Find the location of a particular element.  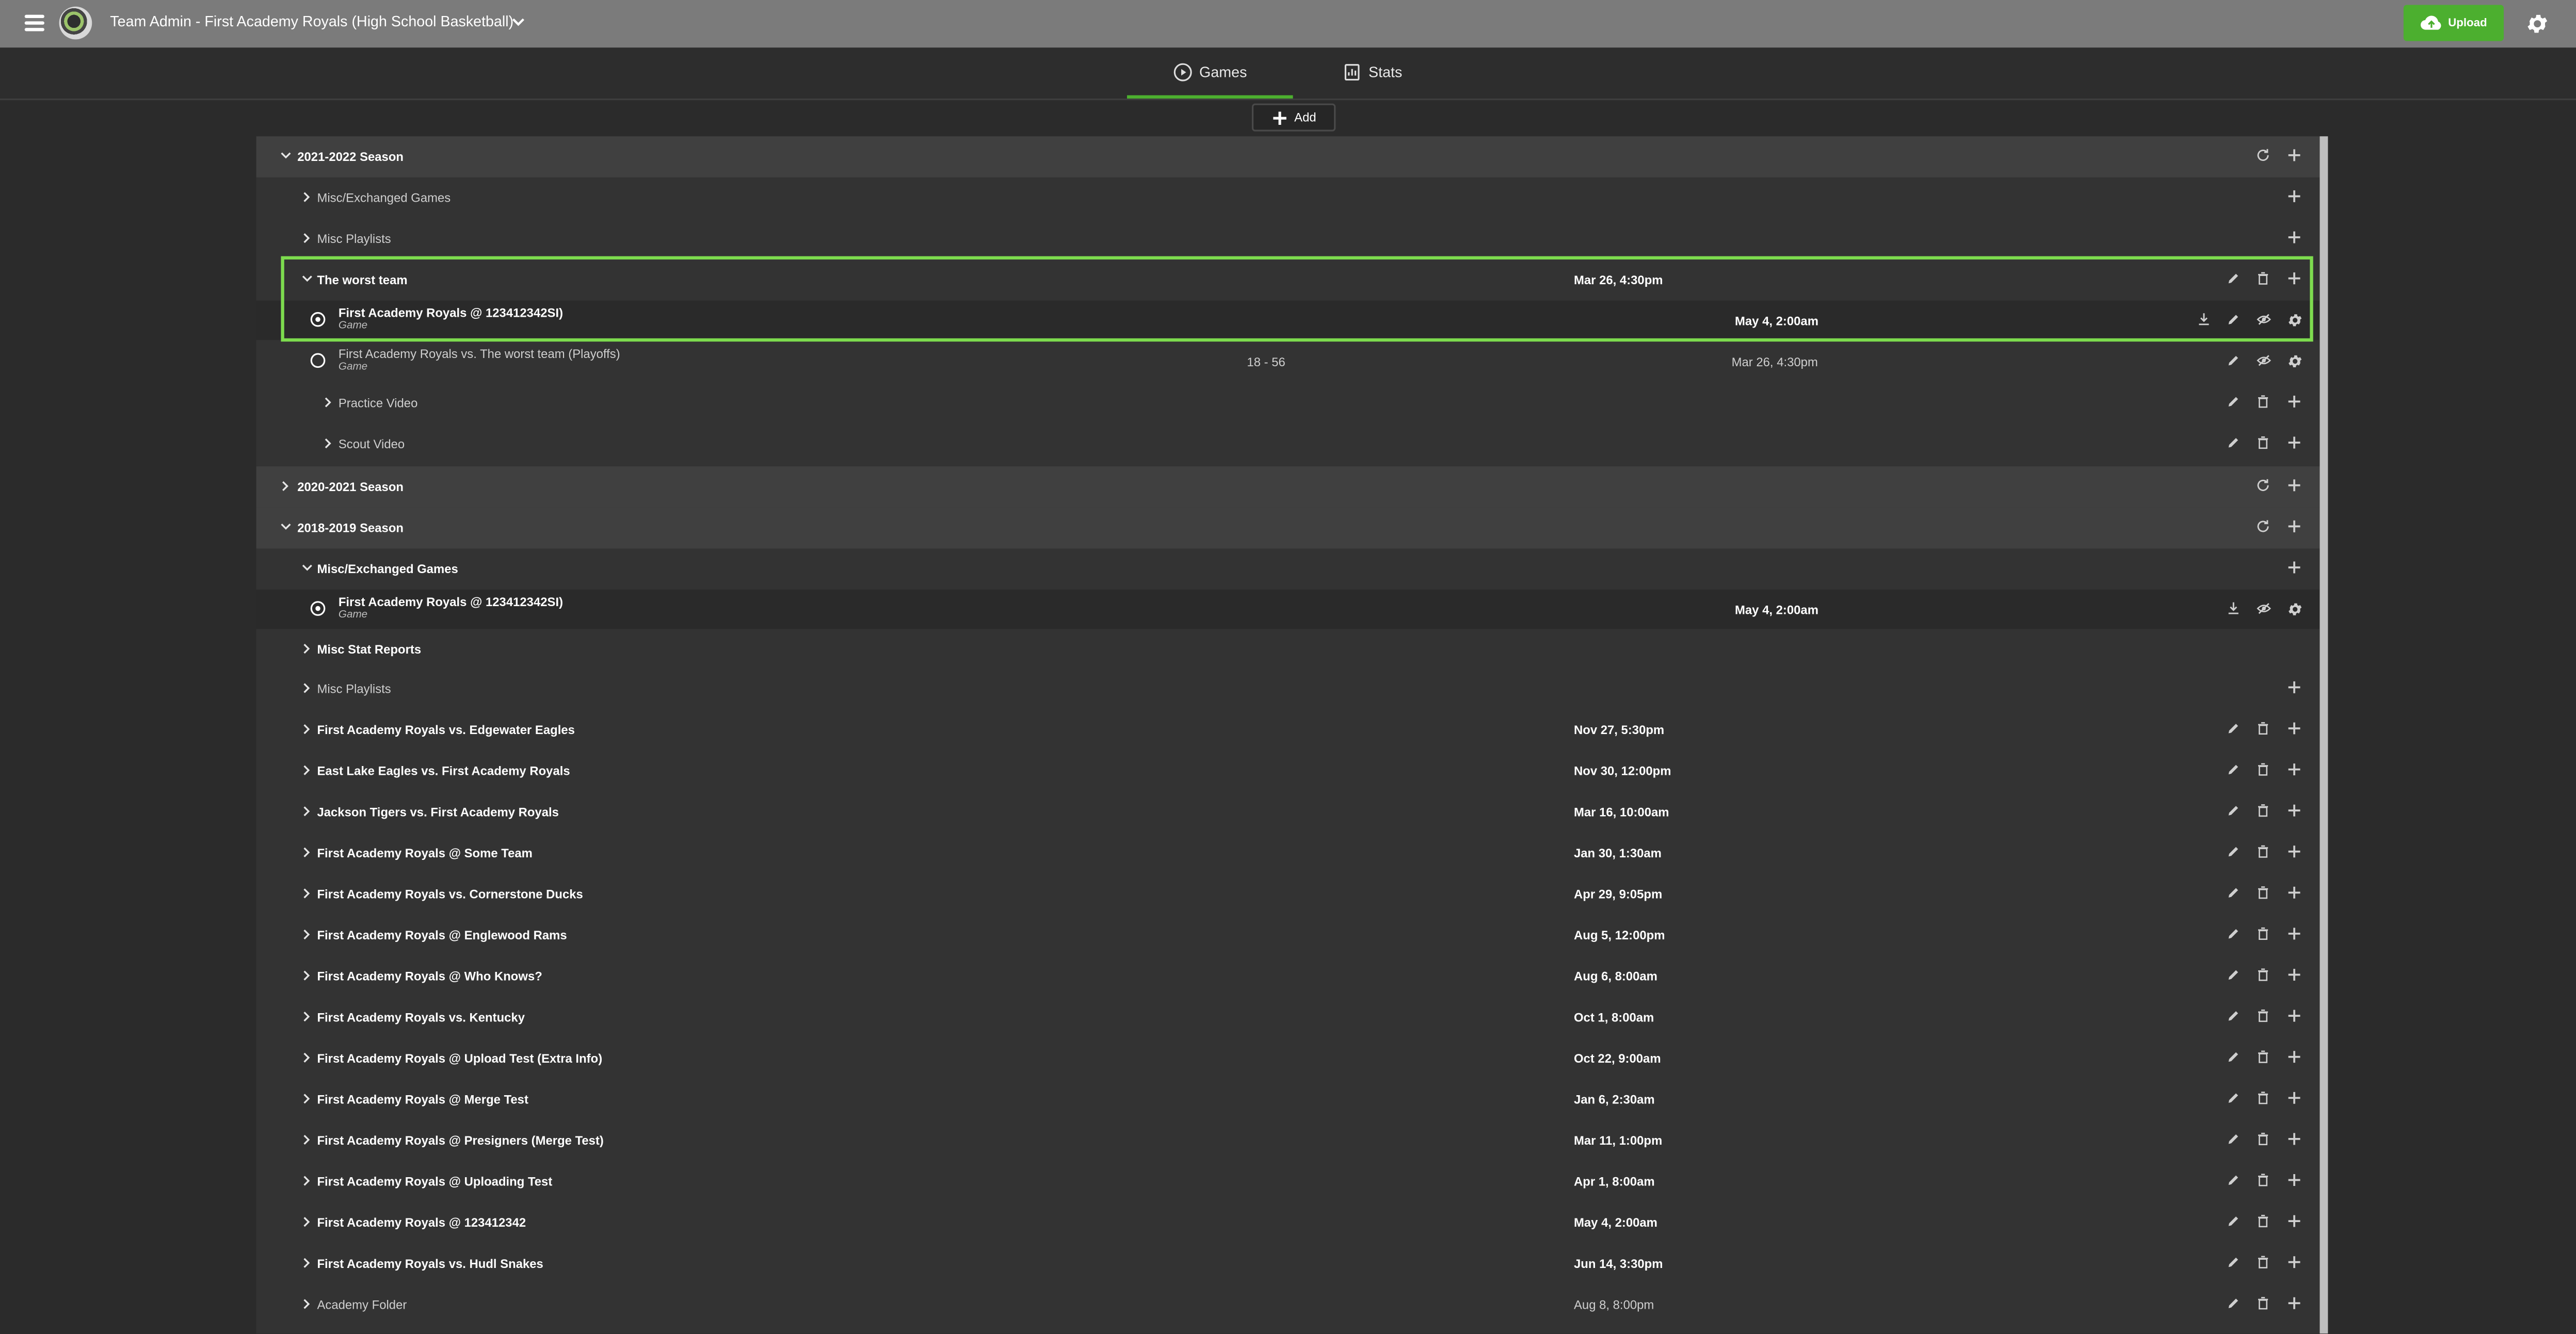

tab-stats: Stats is located at coordinates (1392, 72).